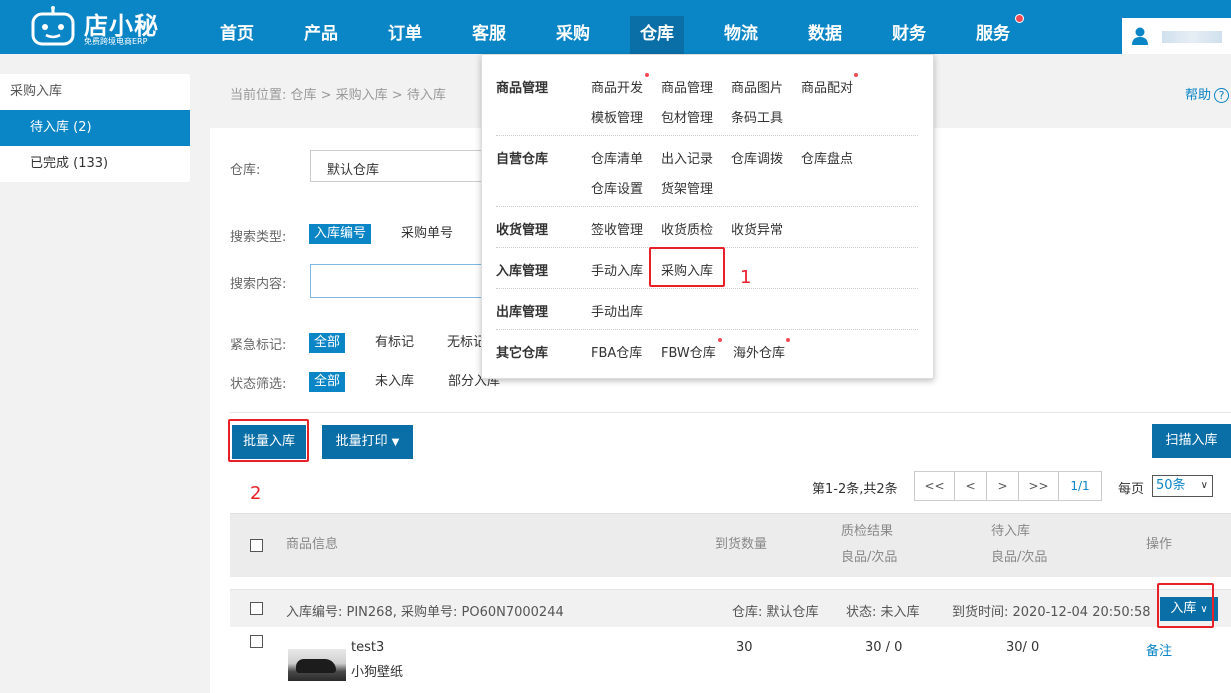 The image size is (1231, 693). What do you see at coordinates (617, 187) in the screenshot?
I see `dd-warehouse-settings: 仓库设置` at bounding box center [617, 187].